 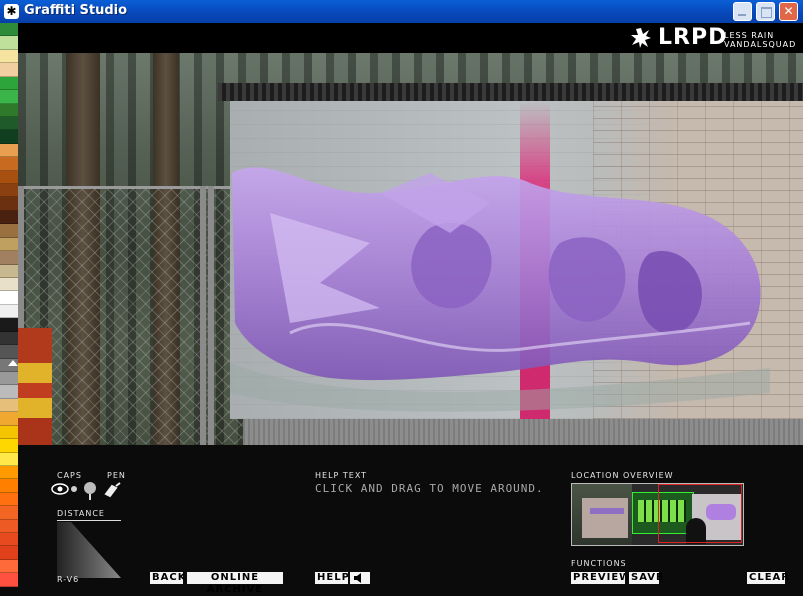 What do you see at coordinates (742, 11) in the screenshot?
I see `minimize-button` at bounding box center [742, 11].